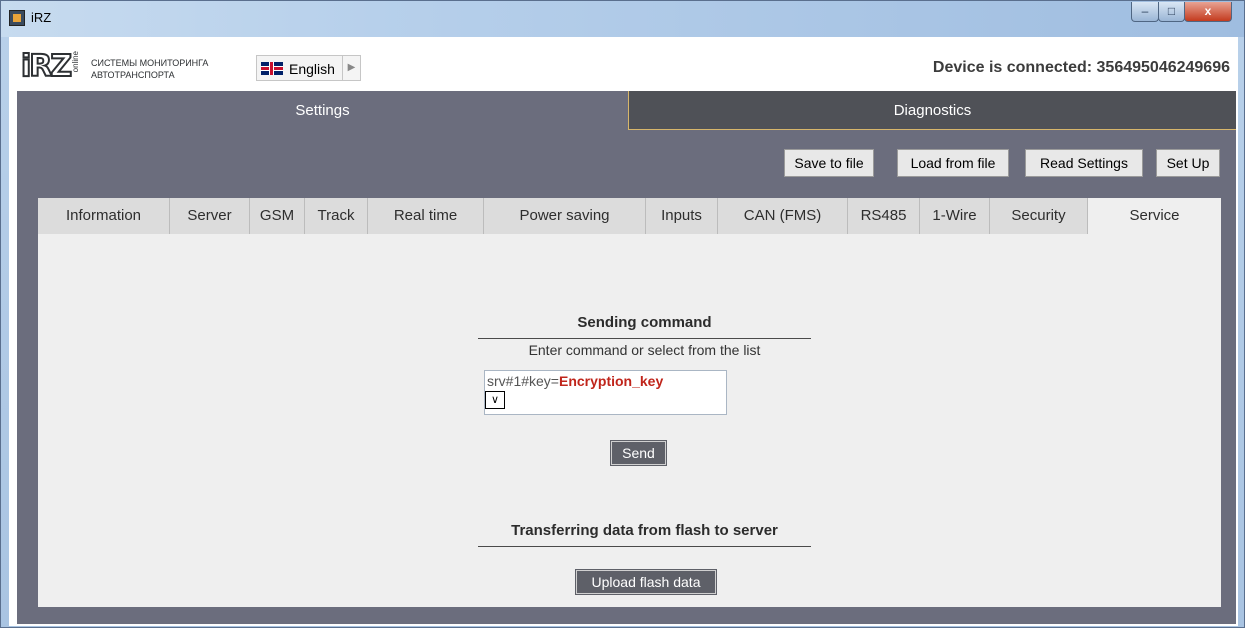 The width and height of the screenshot is (1245, 628). What do you see at coordinates (1188, 163) in the screenshot?
I see `set-up-button: Set Up` at bounding box center [1188, 163].